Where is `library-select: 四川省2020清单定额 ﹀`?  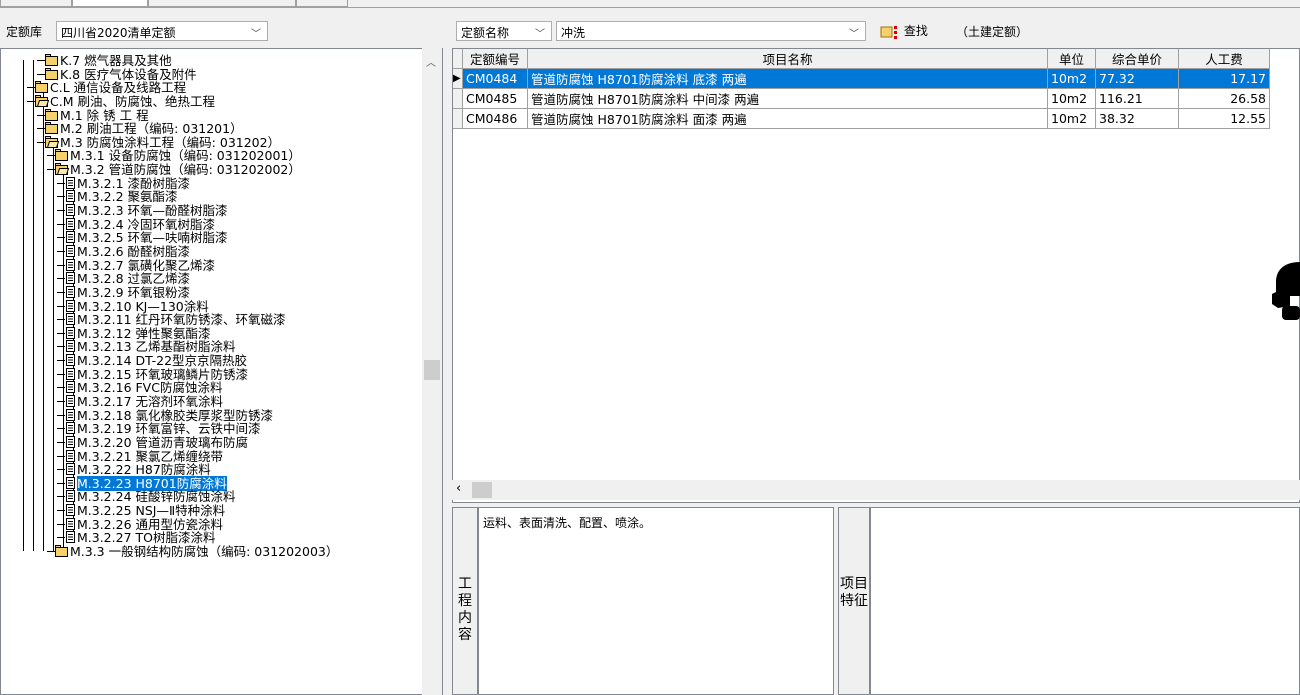 library-select: 四川省2020清单定额 ﹀ is located at coordinates (162, 31).